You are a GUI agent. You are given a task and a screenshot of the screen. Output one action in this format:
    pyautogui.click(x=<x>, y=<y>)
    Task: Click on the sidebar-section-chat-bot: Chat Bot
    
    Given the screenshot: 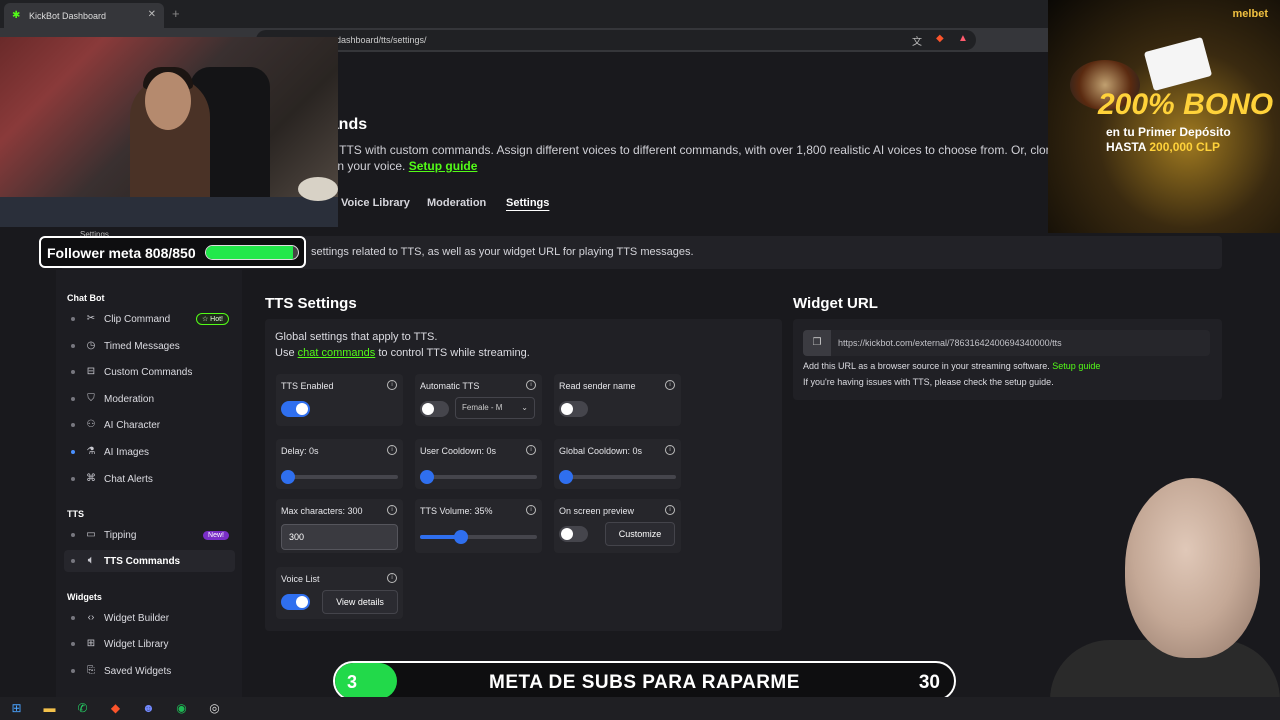 What is the action you would take?
    pyautogui.click(x=86, y=298)
    